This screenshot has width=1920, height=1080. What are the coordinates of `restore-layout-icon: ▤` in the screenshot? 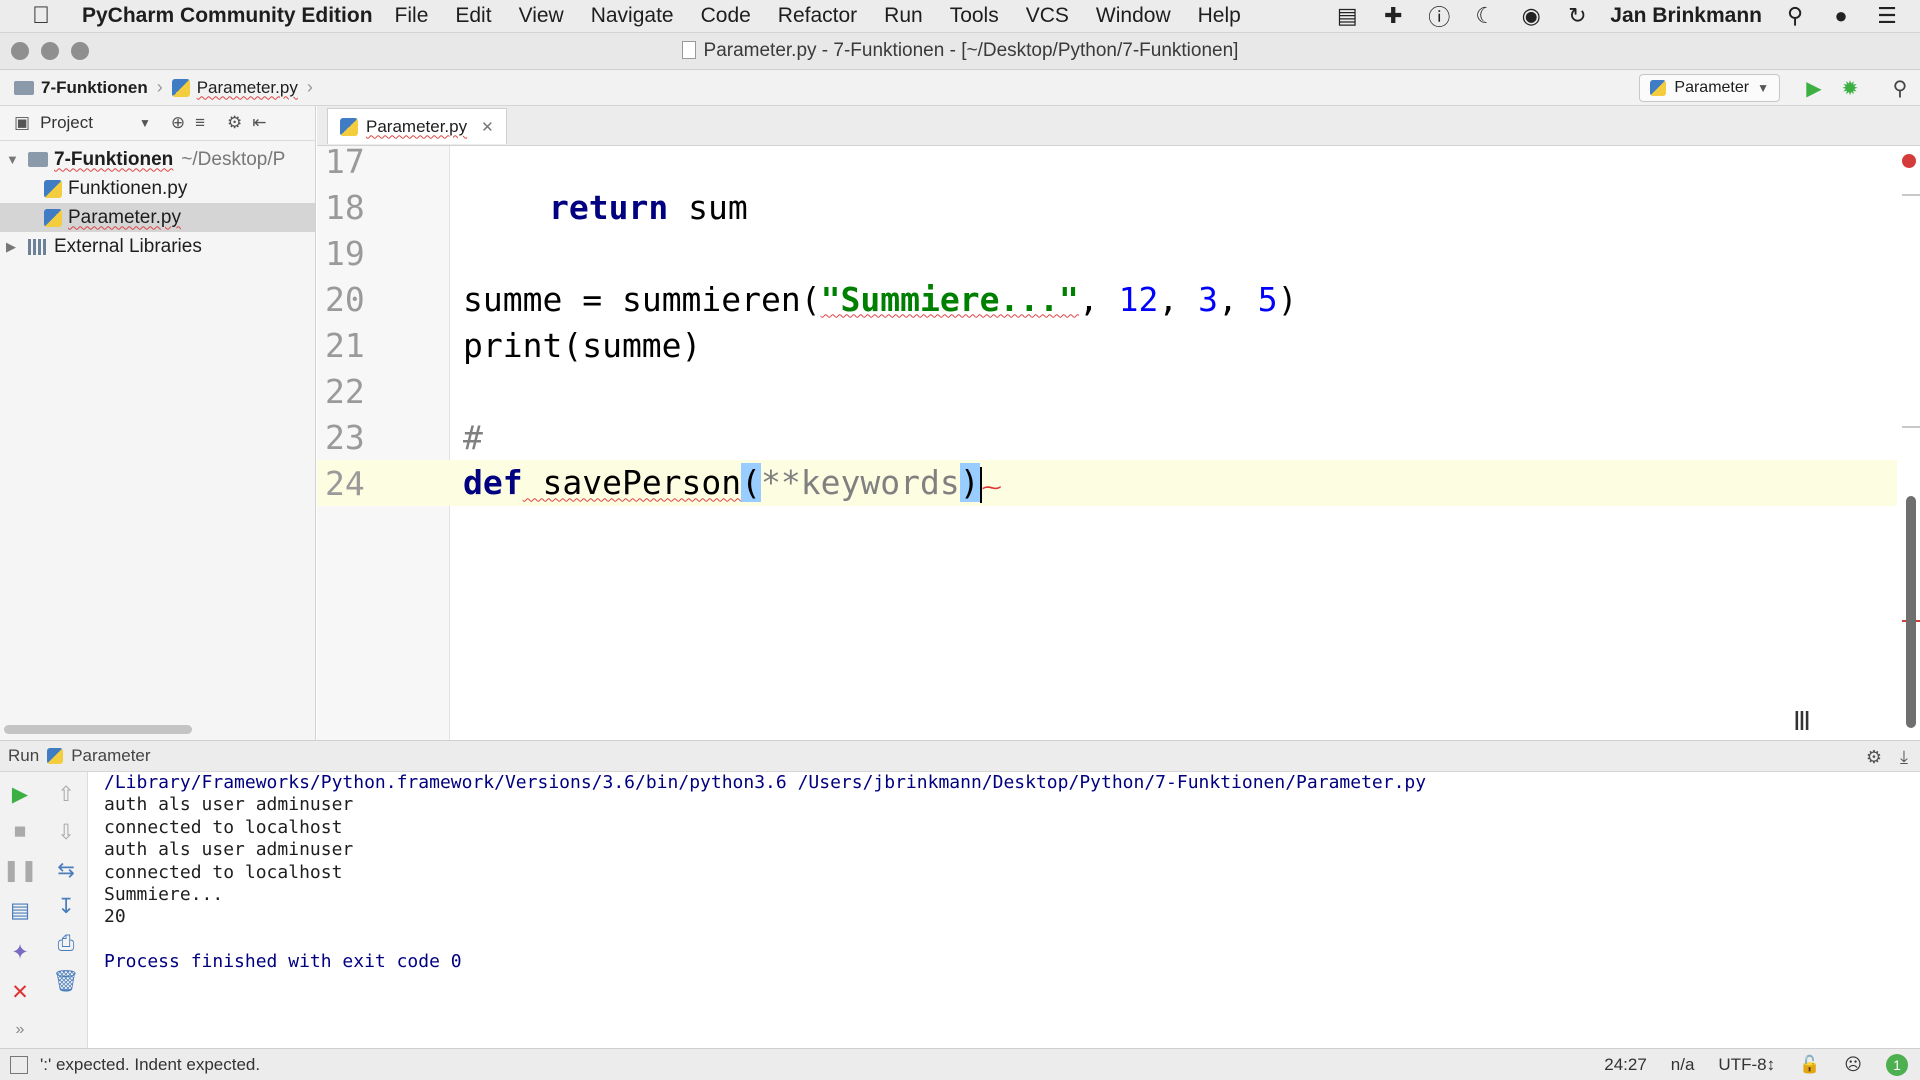 It's located at (20, 910).